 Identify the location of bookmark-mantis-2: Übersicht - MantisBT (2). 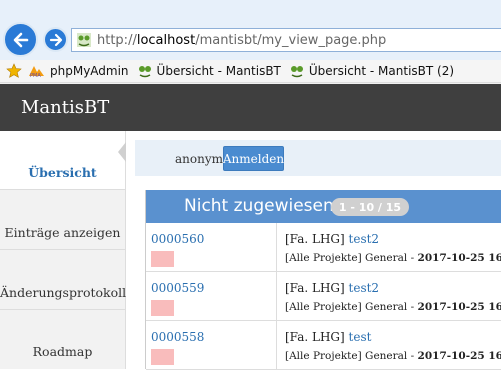
(371, 71).